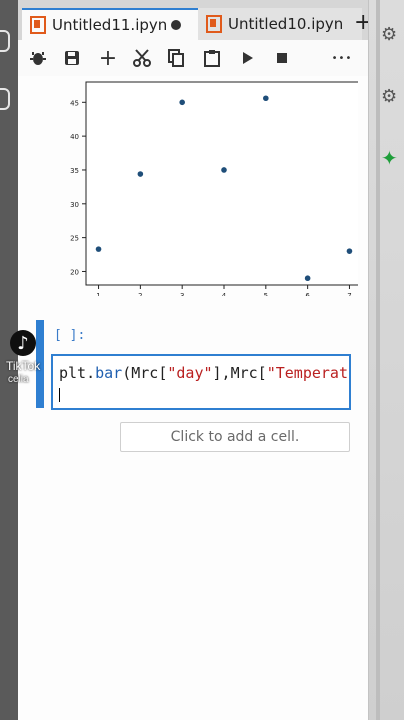  What do you see at coordinates (74, 239) in the screenshot?
I see `y-tick-label-1: 25` at bounding box center [74, 239].